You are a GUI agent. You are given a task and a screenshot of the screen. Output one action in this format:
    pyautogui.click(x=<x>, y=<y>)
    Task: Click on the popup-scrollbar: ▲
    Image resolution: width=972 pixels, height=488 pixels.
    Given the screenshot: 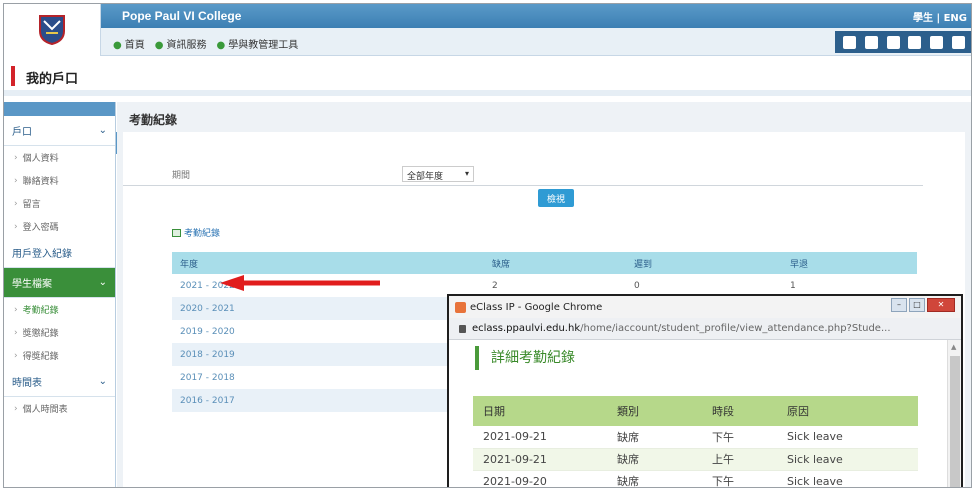 What is the action you would take?
    pyautogui.click(x=954, y=413)
    